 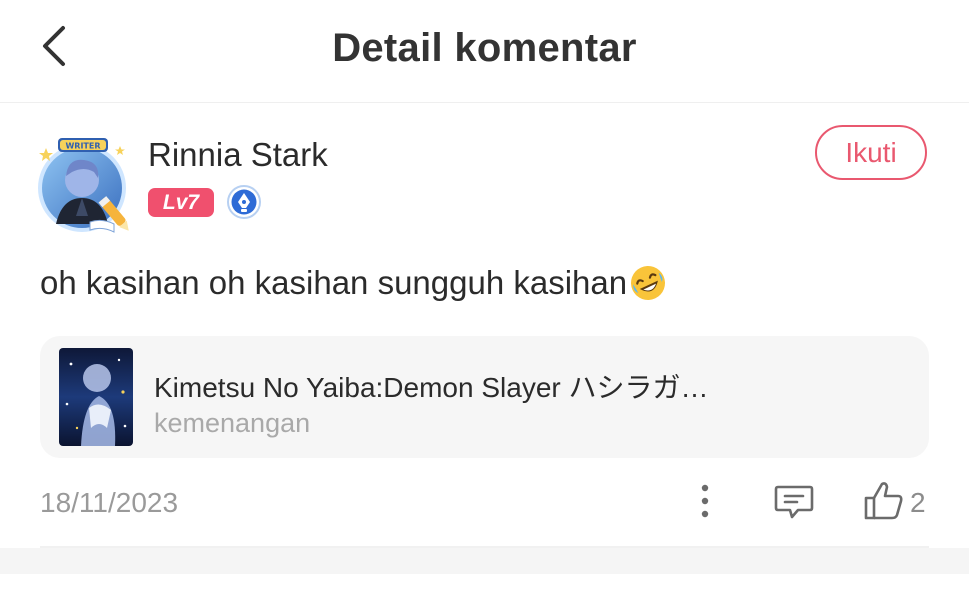 What do you see at coordinates (484, 48) in the screenshot?
I see `page-title: Detail komentar` at bounding box center [484, 48].